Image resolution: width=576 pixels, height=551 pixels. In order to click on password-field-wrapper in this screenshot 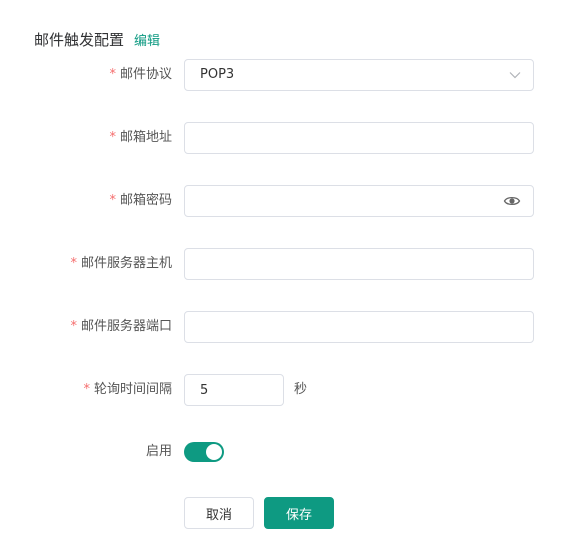, I will do `click(359, 201)`.